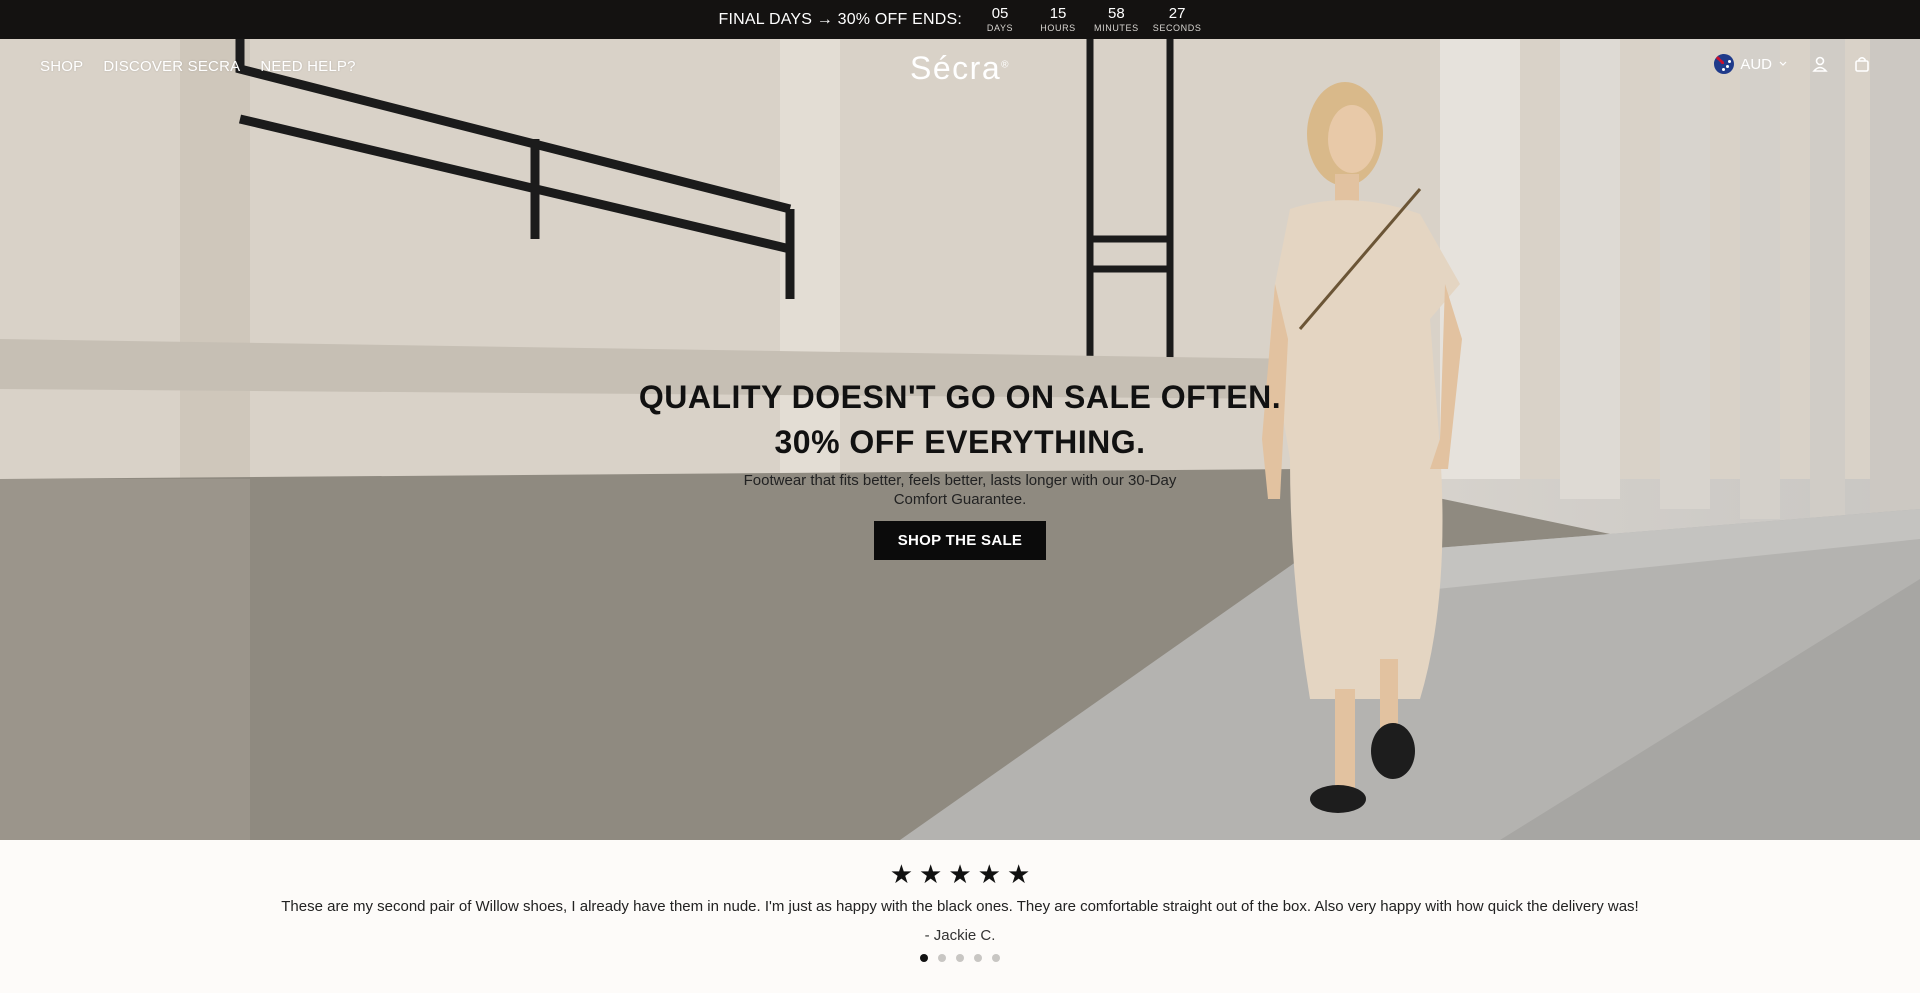 This screenshot has height=993, width=1920. Describe the element at coordinates (1058, 13) in the screenshot. I see `countdown-hours-value: 15` at that location.